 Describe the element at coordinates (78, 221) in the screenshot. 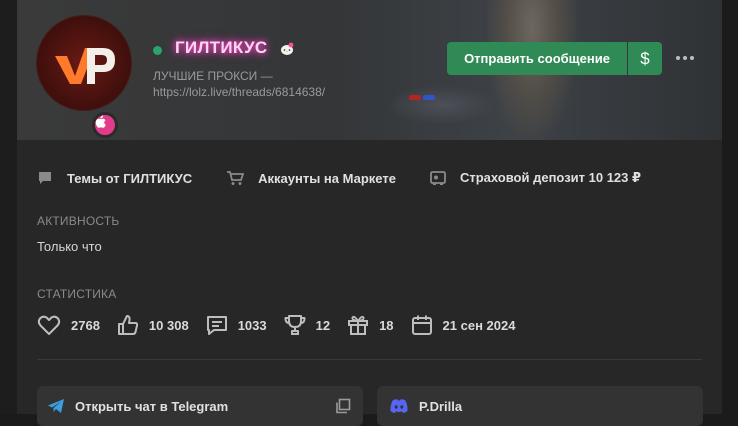

I see `activity-heading: АКТИВНОСТЬ` at that location.